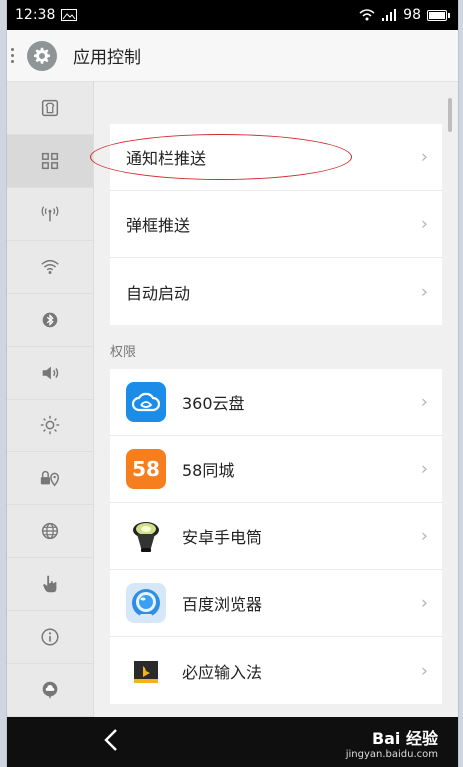  What do you see at coordinates (35, 15) in the screenshot?
I see `clock: 12:38` at bounding box center [35, 15].